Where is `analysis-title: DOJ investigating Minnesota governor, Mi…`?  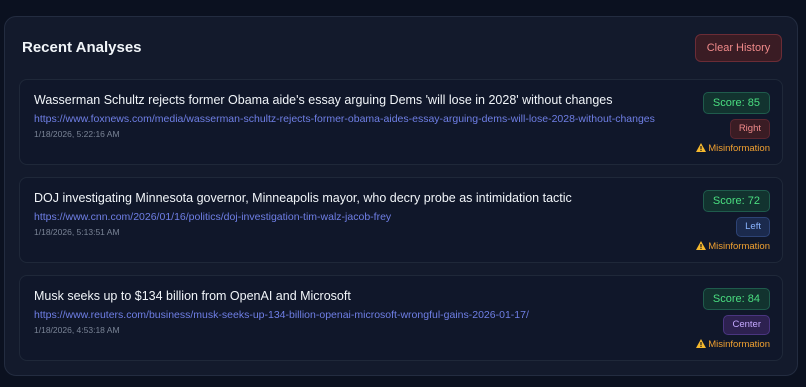 analysis-title: DOJ investigating Minnesota governor, Mi… is located at coordinates (303, 198).